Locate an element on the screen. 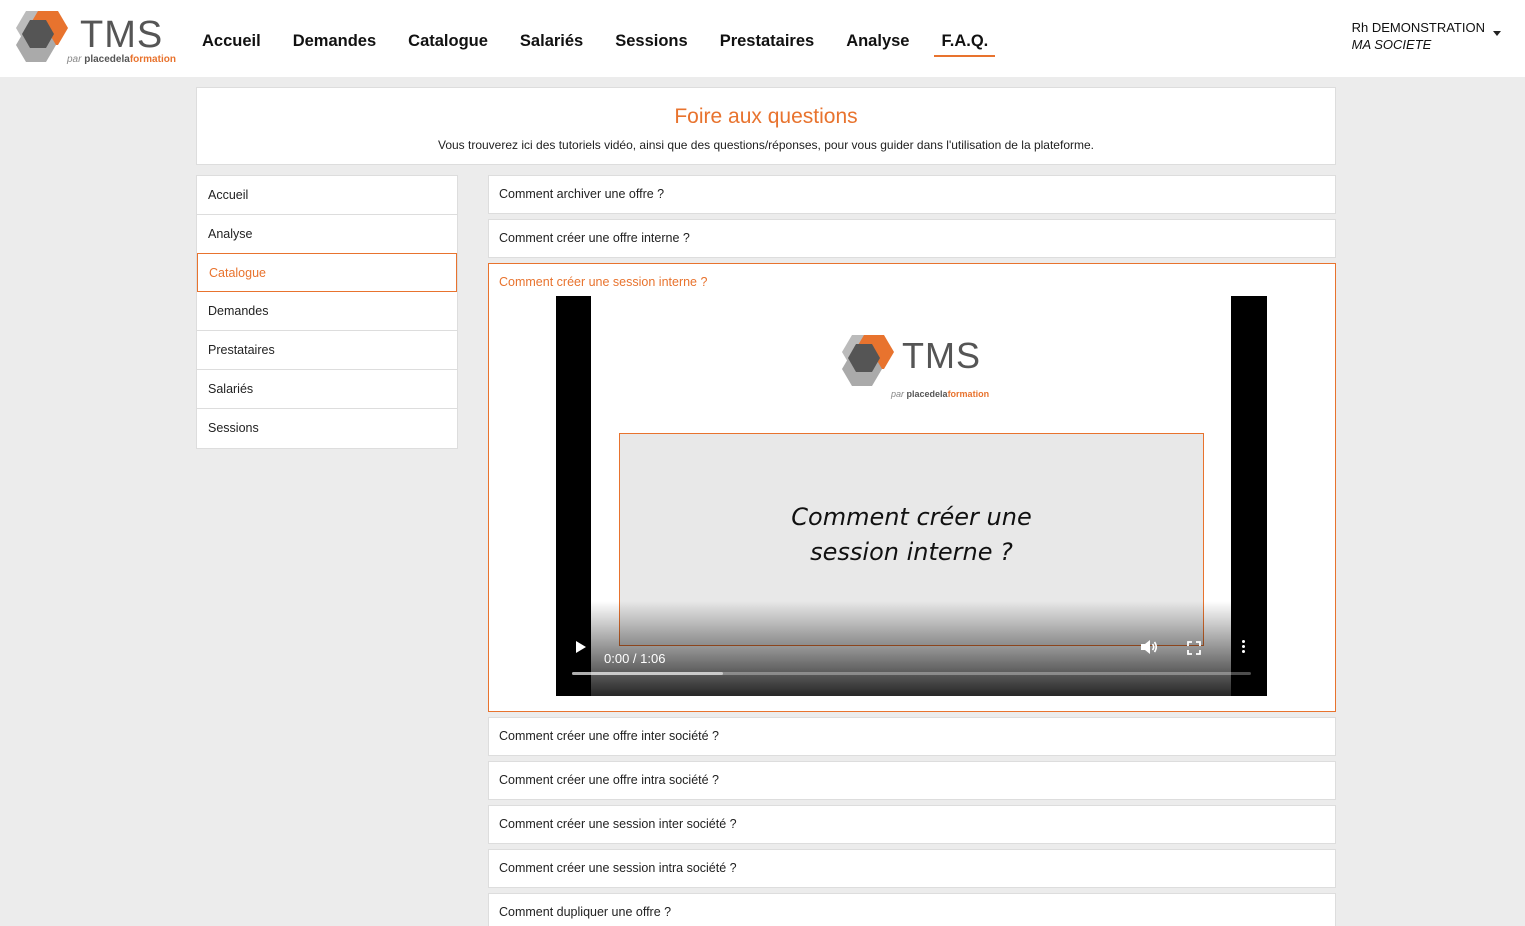 The height and width of the screenshot is (926, 1525). faq-item: Comment créer une offre inter société ? is located at coordinates (912, 736).